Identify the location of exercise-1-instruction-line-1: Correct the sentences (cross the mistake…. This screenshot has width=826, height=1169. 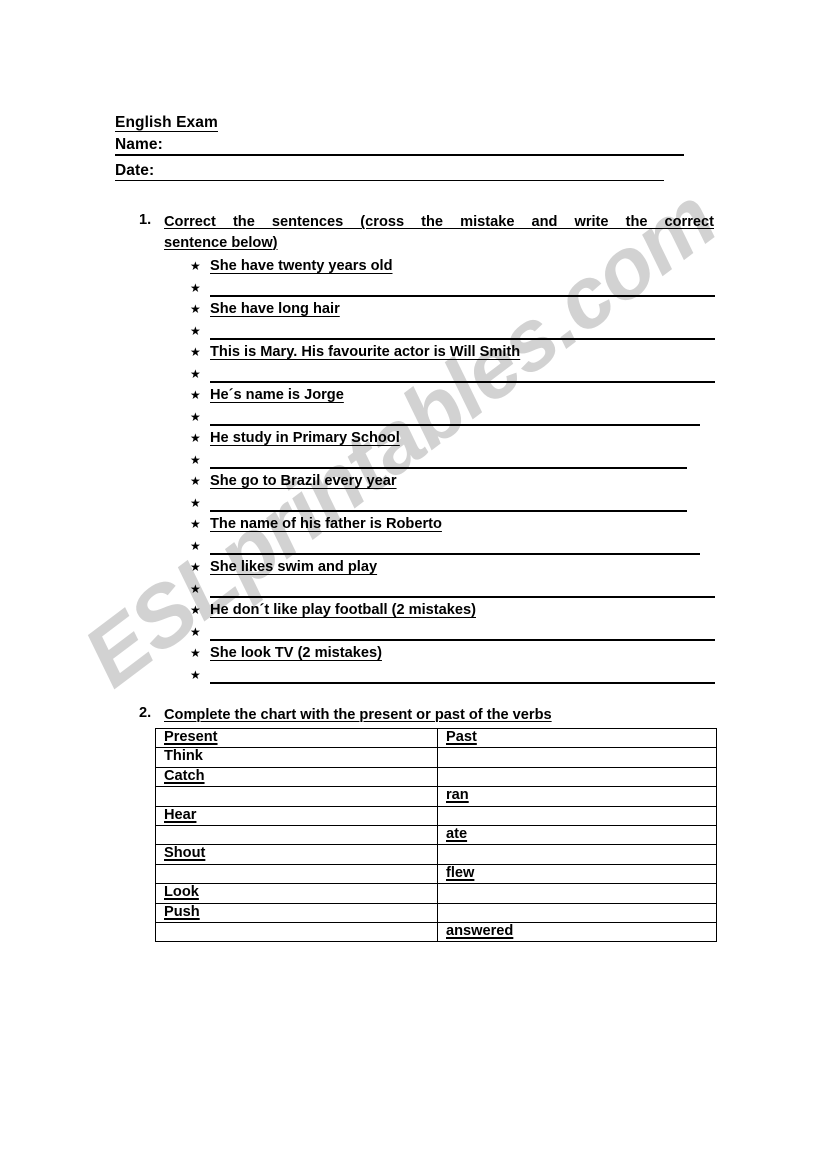
(439, 222).